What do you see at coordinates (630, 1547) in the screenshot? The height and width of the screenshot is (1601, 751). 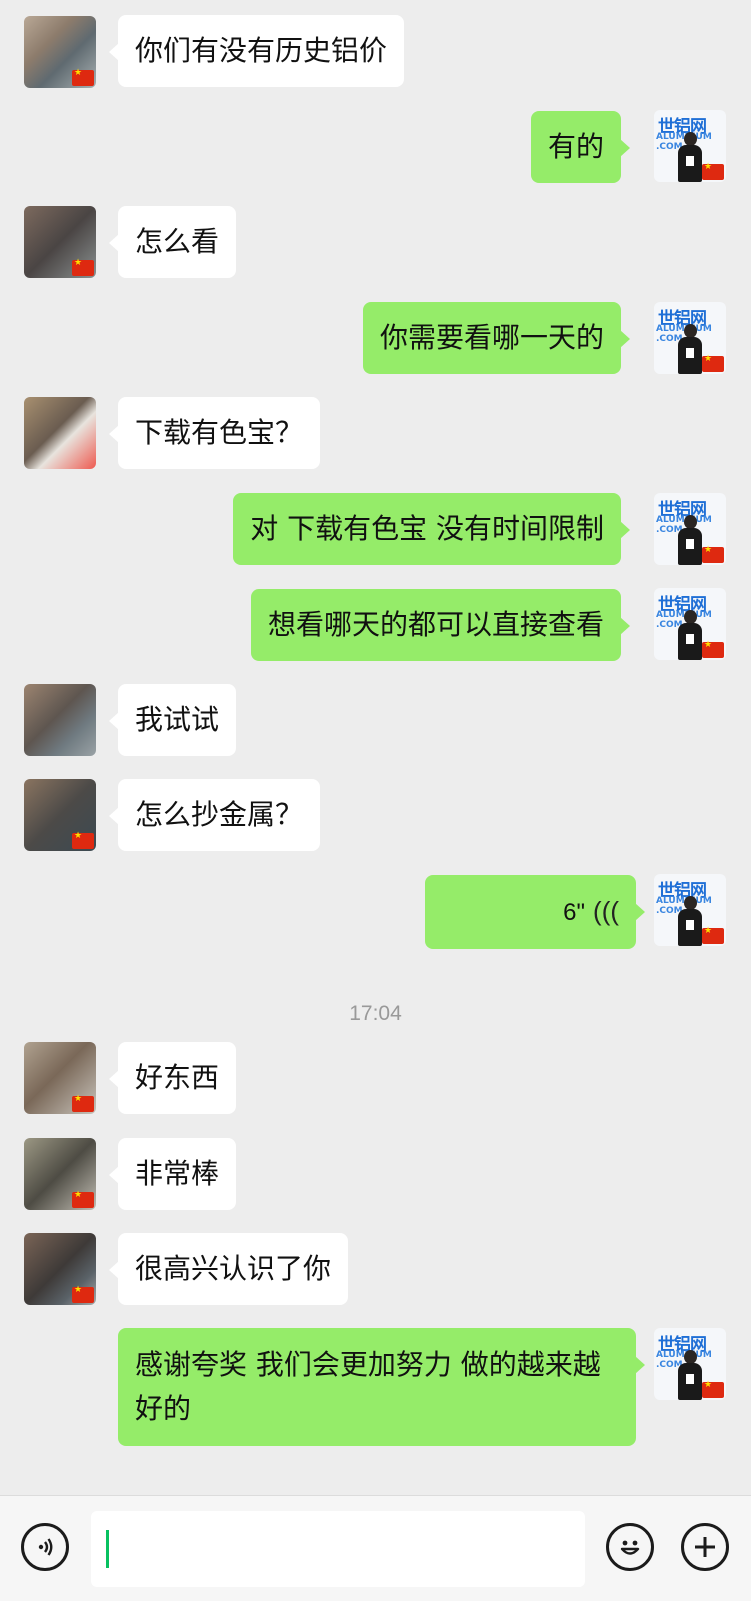 I see `emoji-icon` at bounding box center [630, 1547].